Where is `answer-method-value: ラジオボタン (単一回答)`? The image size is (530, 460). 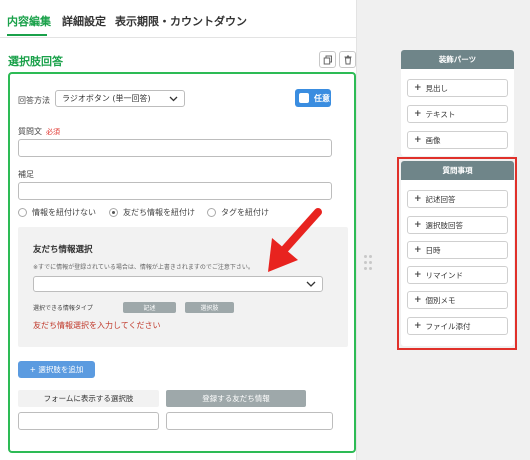
answer-method-value: ラジオボタン (単一回答) is located at coordinates (106, 98).